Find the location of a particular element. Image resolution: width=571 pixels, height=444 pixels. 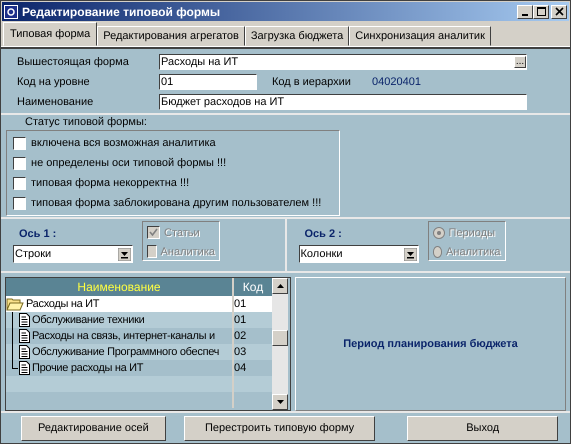

minimize-button is located at coordinates (525, 11).